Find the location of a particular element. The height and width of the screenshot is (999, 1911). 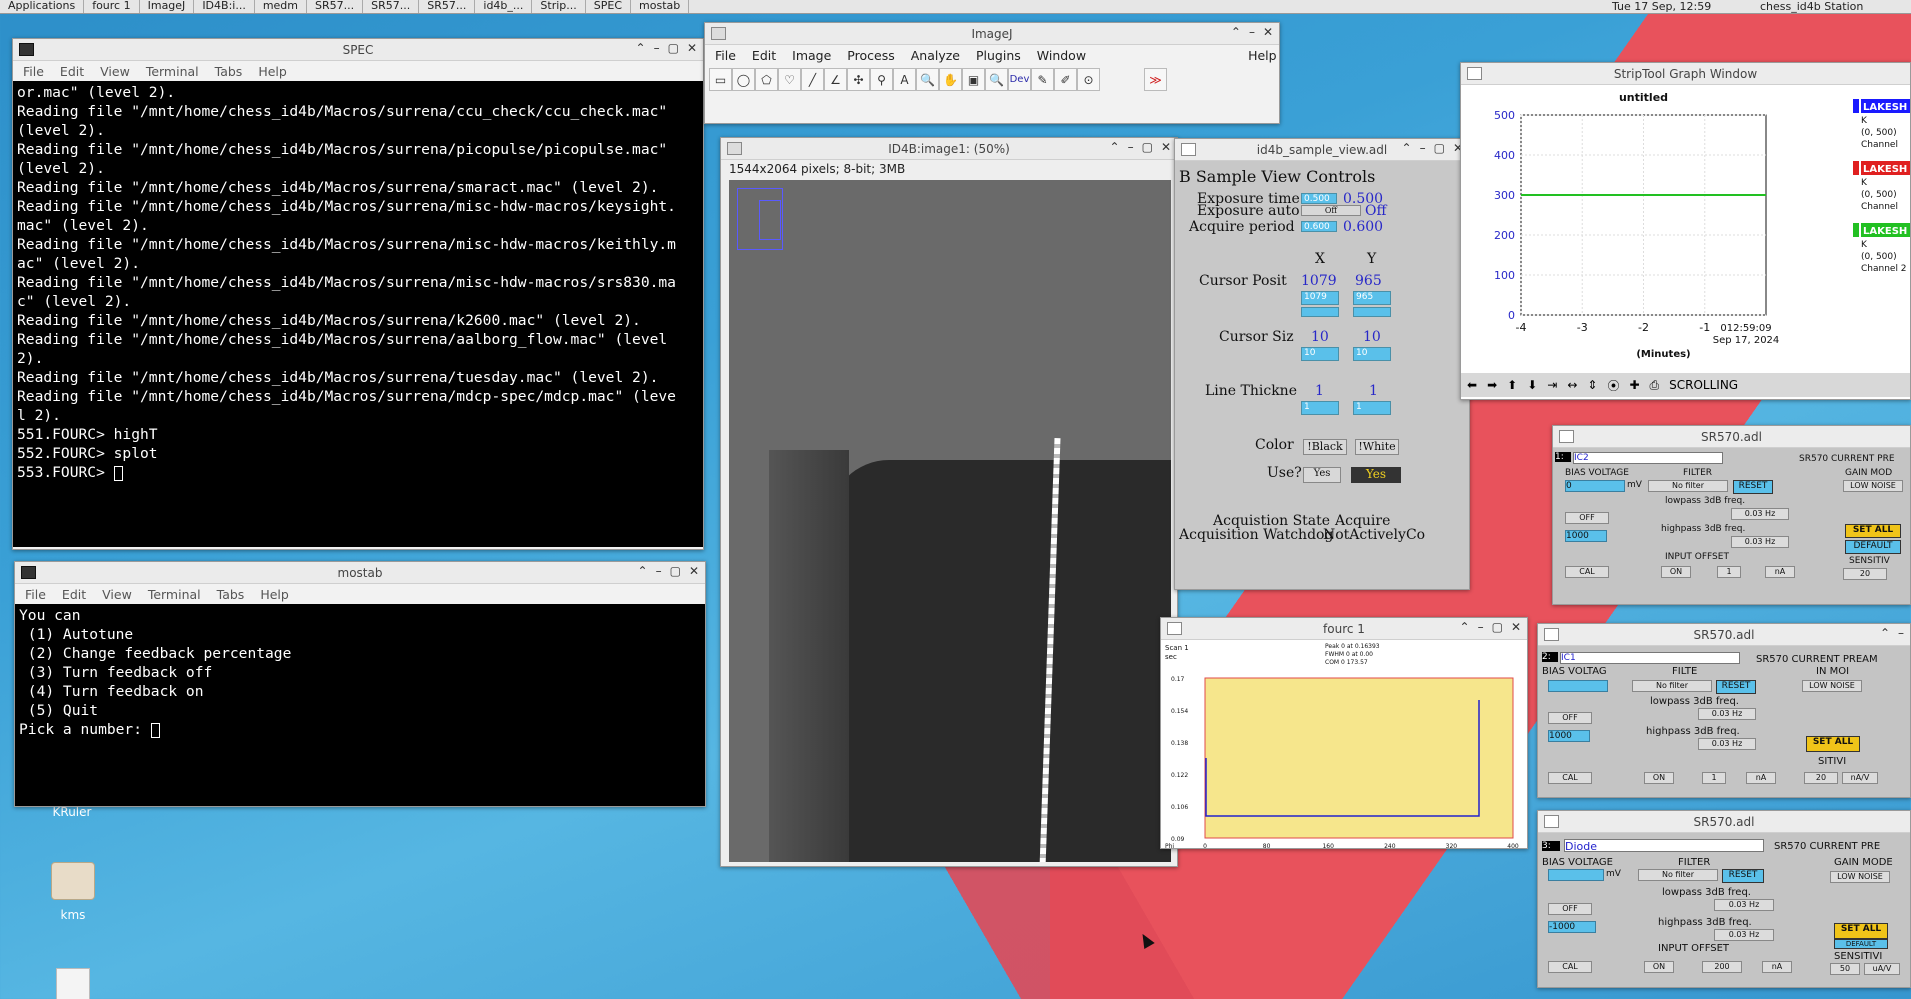

color-picker-icon: ▣ is located at coordinates (973, 79).